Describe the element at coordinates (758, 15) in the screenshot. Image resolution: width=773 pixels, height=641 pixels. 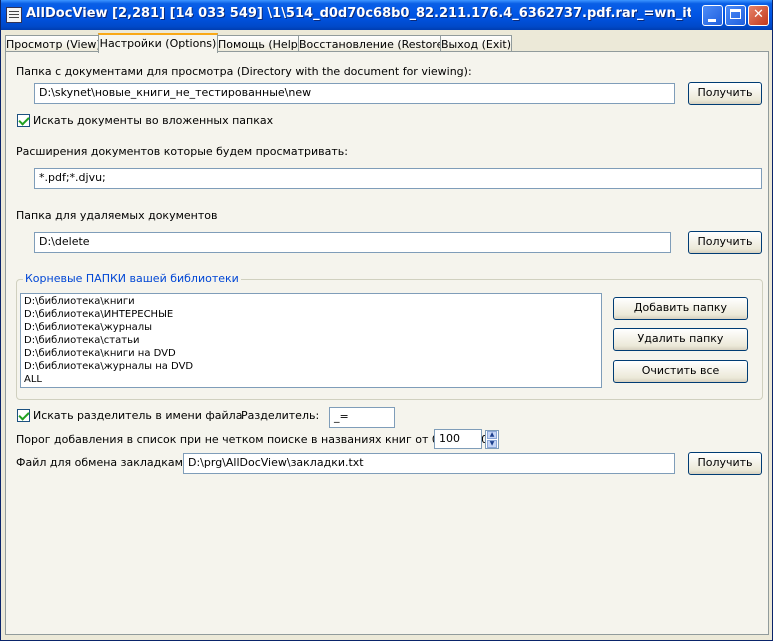
I see `close-button` at that location.